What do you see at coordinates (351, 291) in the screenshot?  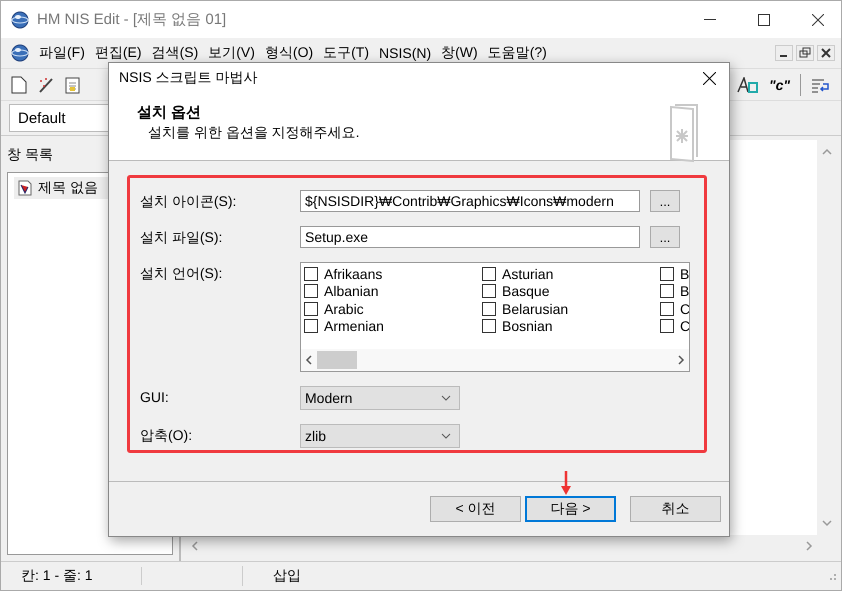 I see `language-label: Albanian` at bounding box center [351, 291].